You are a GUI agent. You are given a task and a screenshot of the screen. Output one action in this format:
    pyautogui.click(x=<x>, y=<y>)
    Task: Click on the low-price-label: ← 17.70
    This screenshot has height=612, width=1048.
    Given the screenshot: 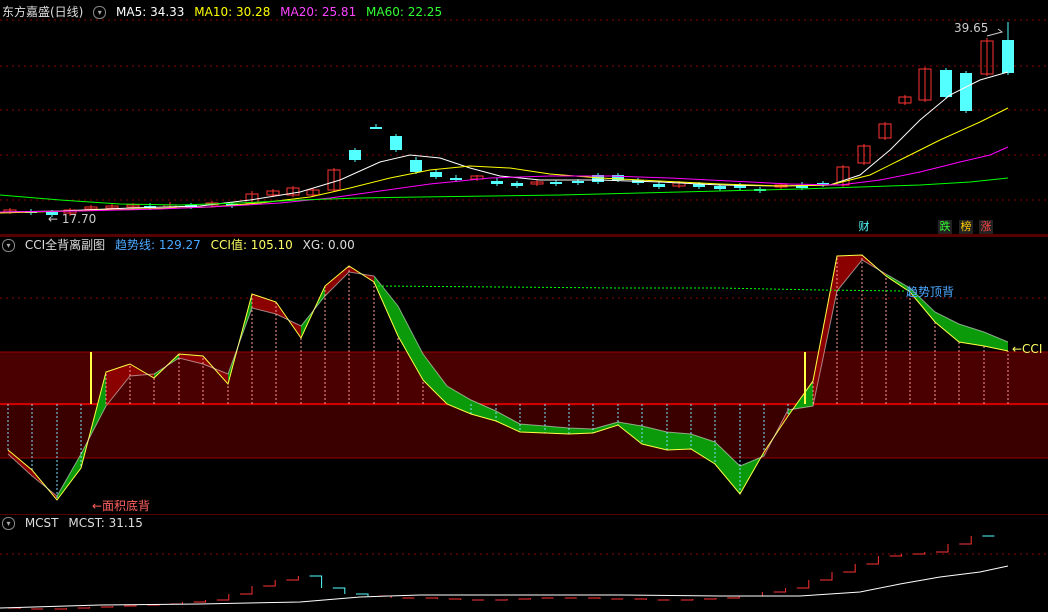 What is the action you would take?
    pyautogui.click(x=72, y=219)
    